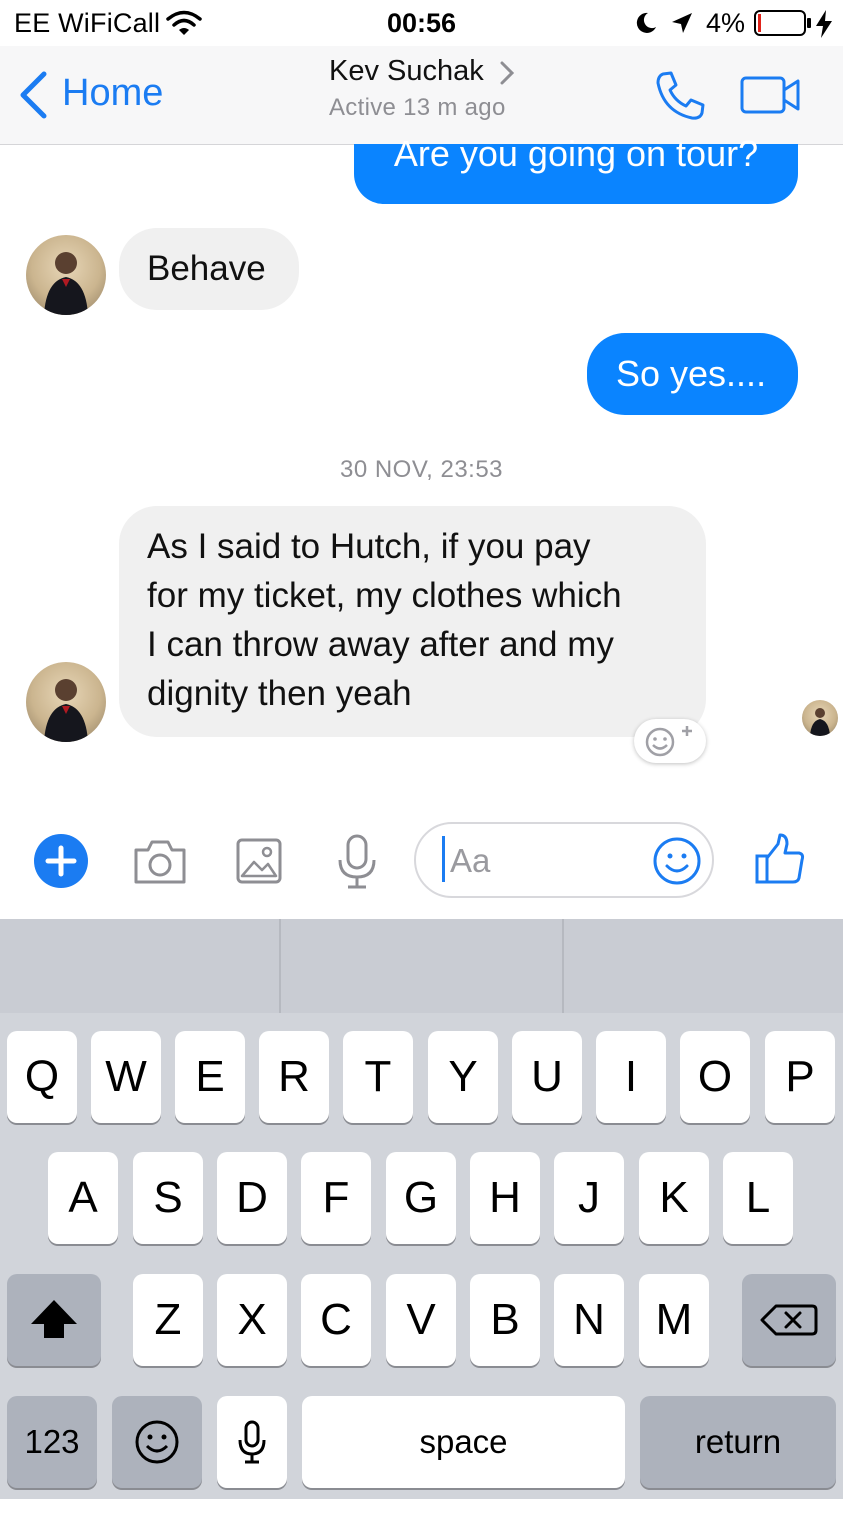 This screenshot has width=843, height=1520. Describe the element at coordinates (210, 1077) in the screenshot. I see `key-e: E` at that location.